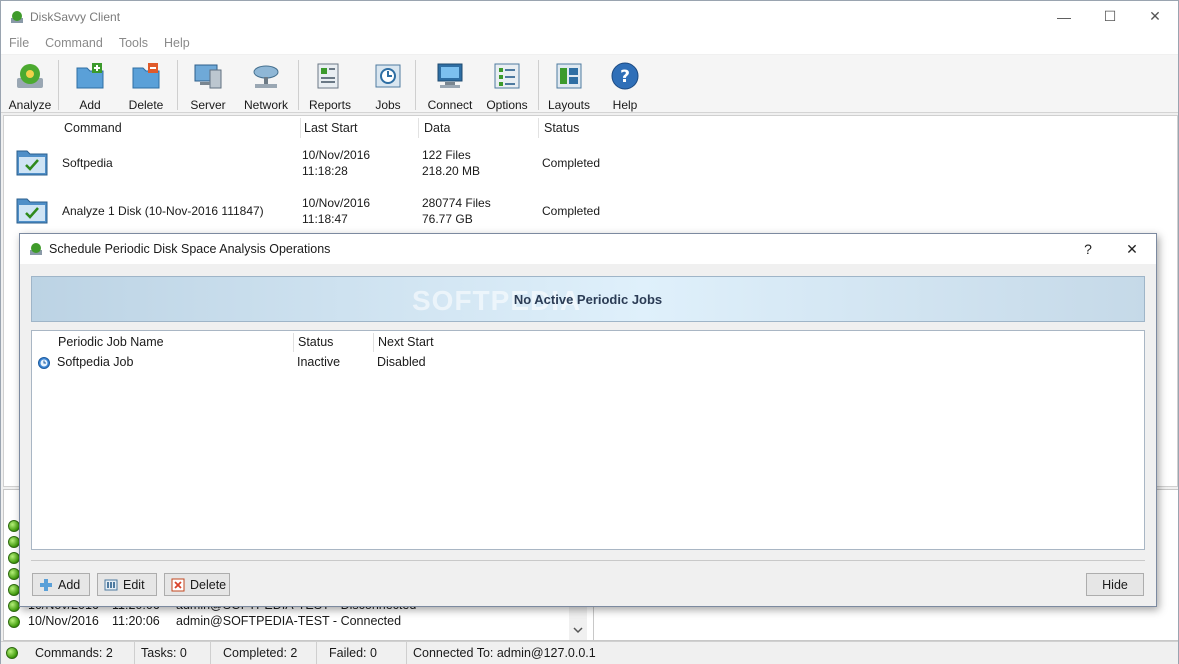 Image resolution: width=1179 pixels, height=664 pixels. I want to click on edit-job-button: Edit, so click(127, 584).